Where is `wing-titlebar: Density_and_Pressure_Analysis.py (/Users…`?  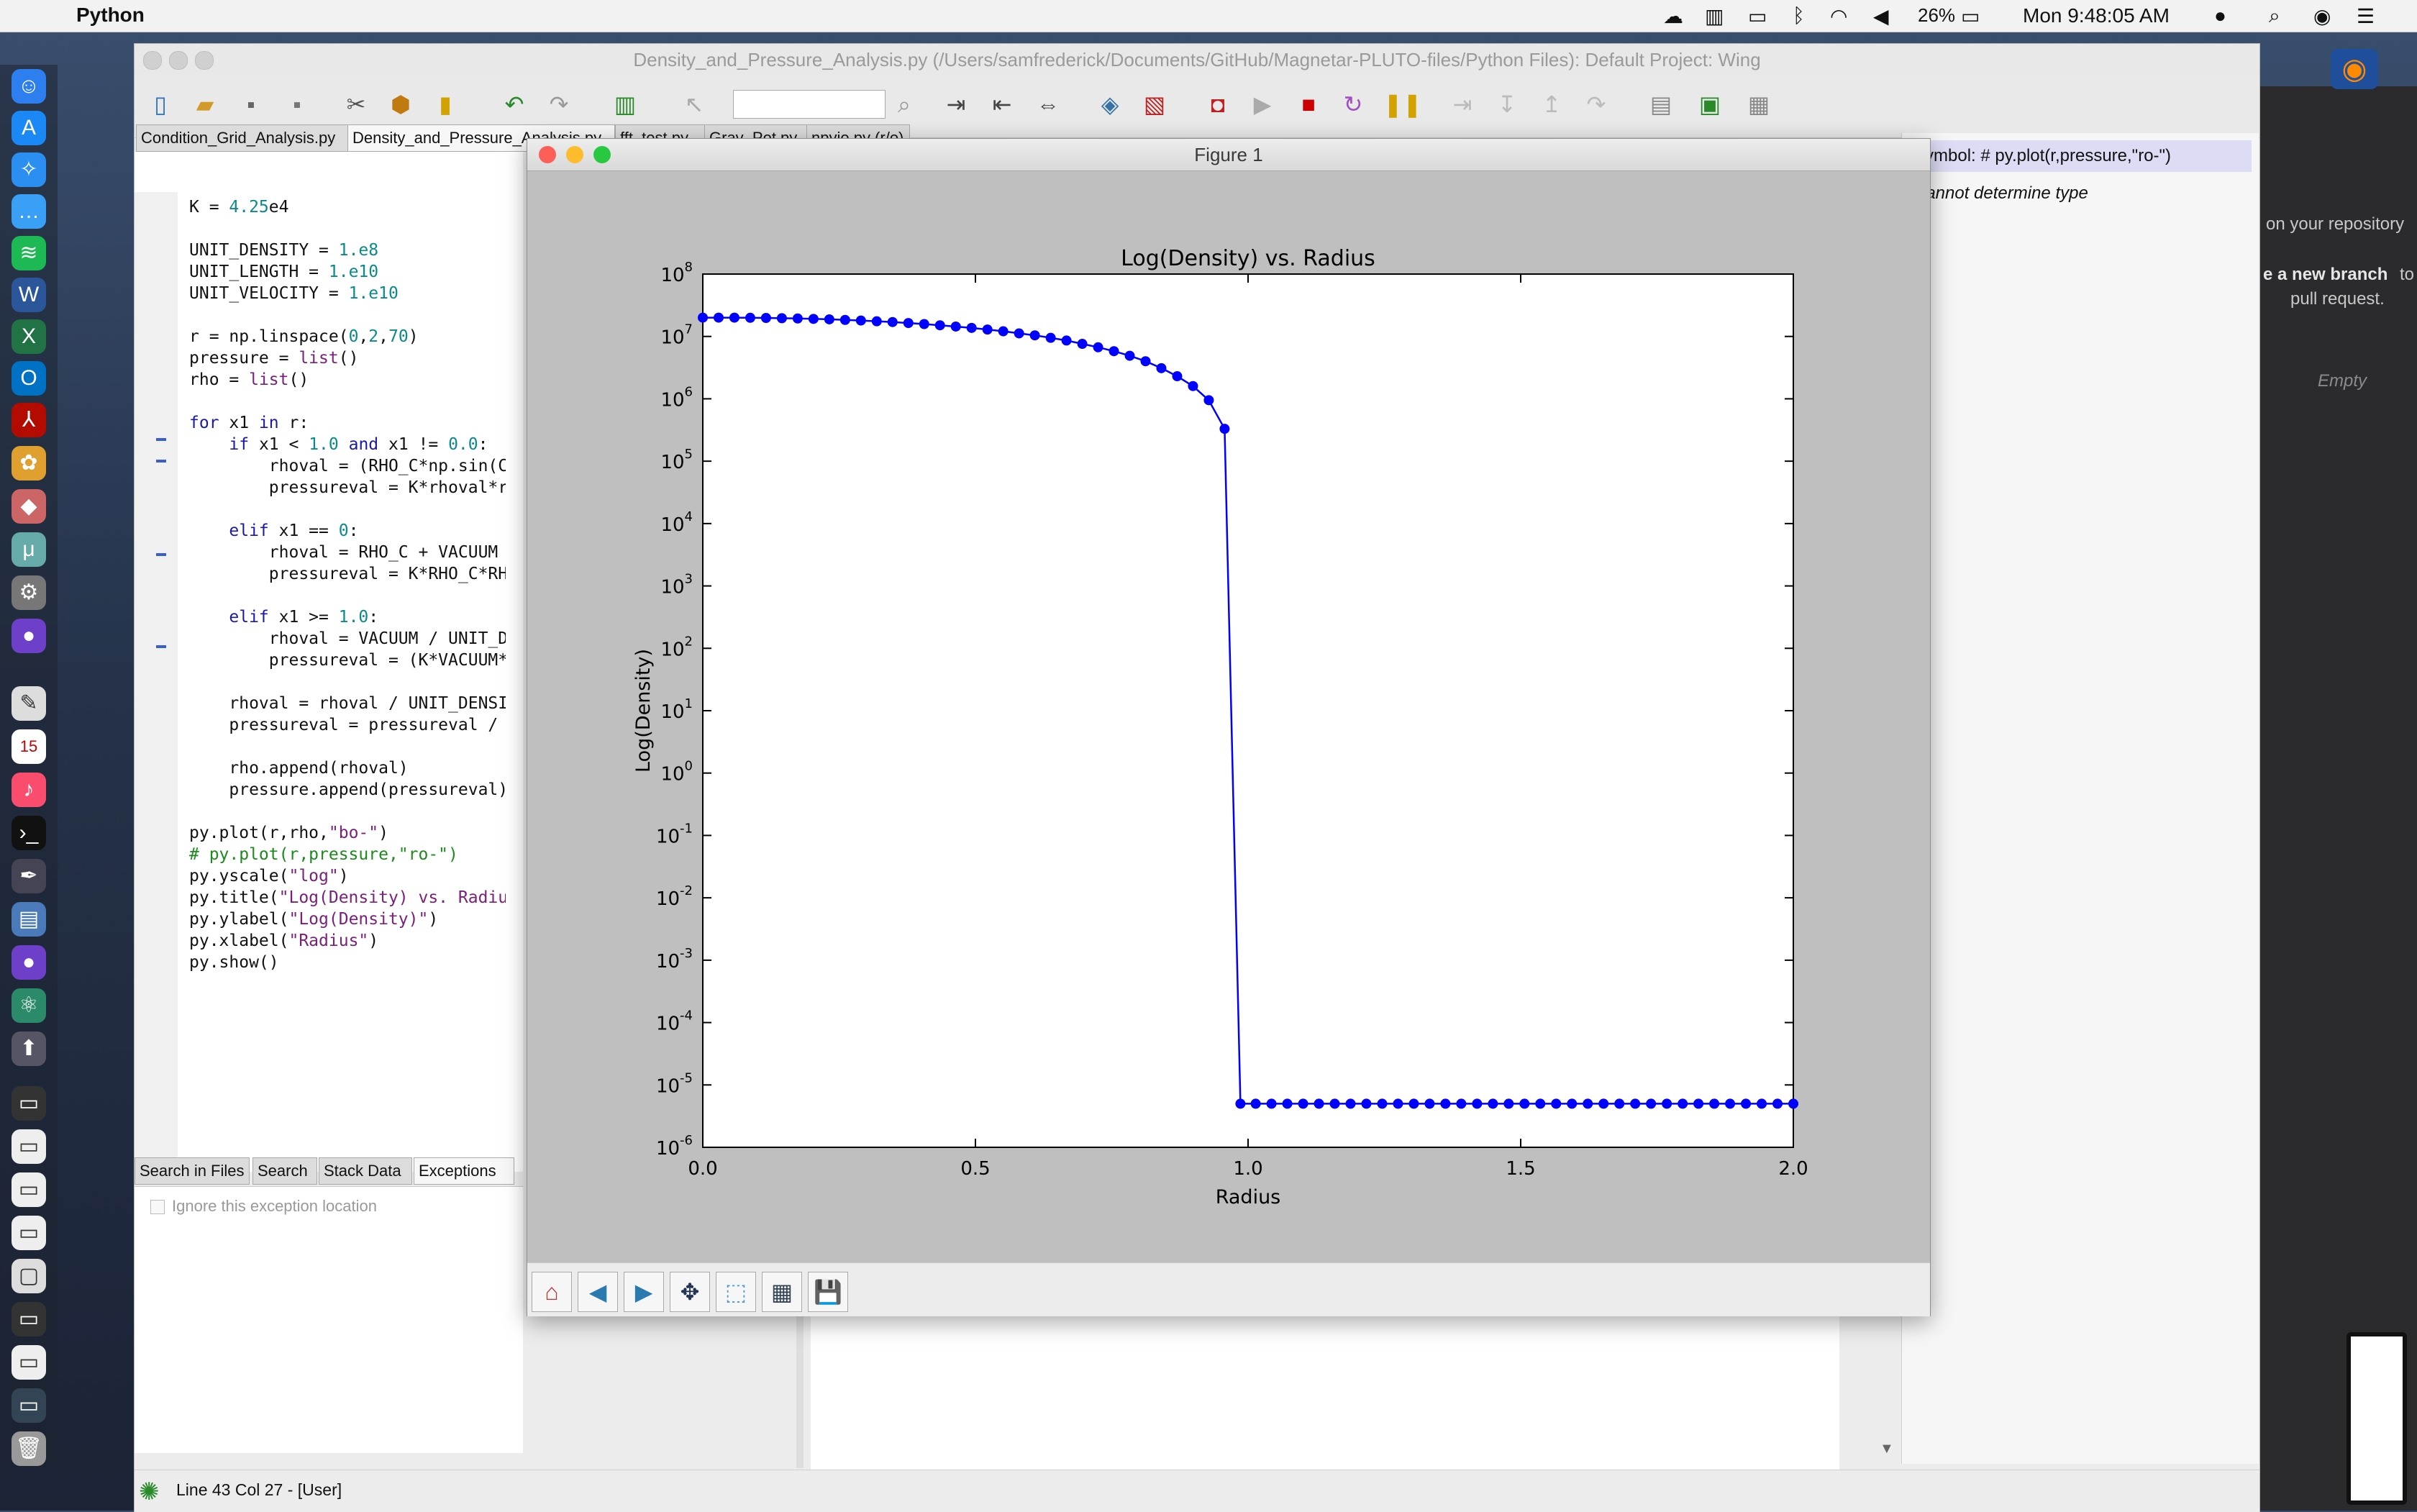 wing-titlebar: Density_and_Pressure_Analysis.py (/Users… is located at coordinates (1197, 60).